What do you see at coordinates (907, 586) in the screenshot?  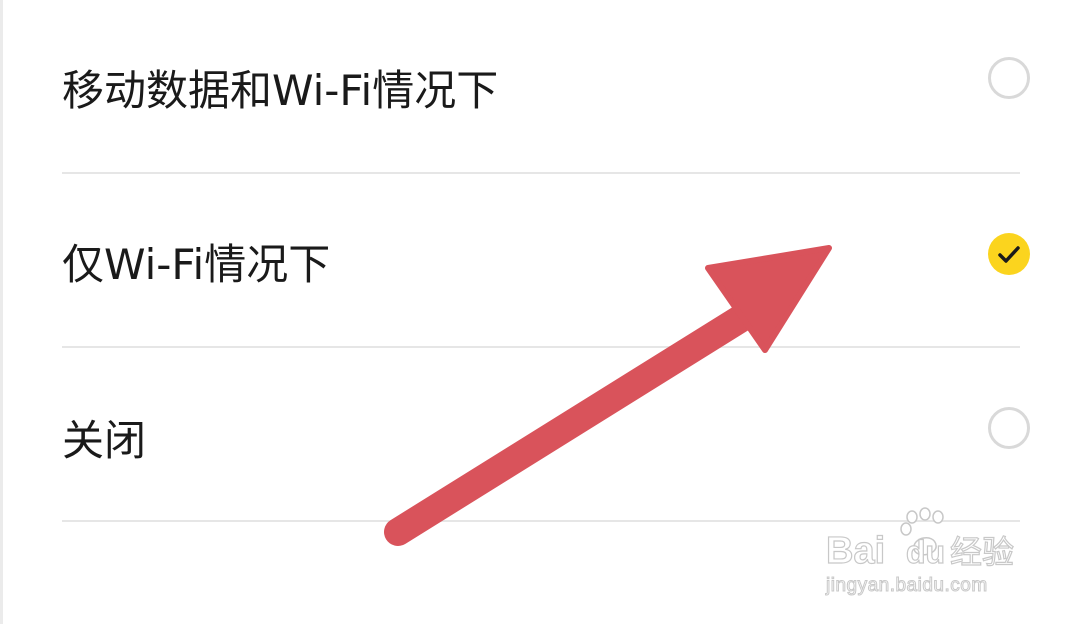 I see `watermark-url: jingyan.baidu.com` at bounding box center [907, 586].